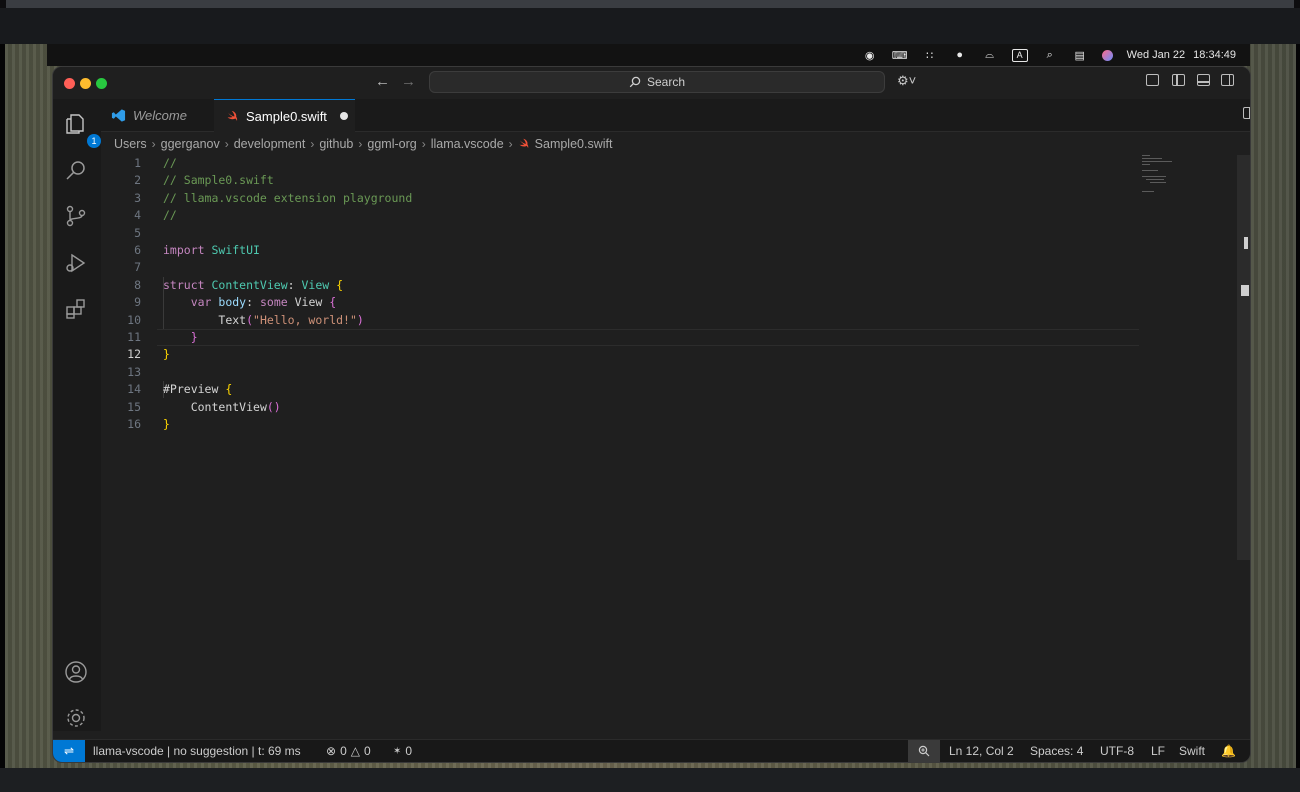 This screenshot has width=1300, height=792. I want to click on problems-status-item: ⊗ 0 △ 0, so click(348, 751).